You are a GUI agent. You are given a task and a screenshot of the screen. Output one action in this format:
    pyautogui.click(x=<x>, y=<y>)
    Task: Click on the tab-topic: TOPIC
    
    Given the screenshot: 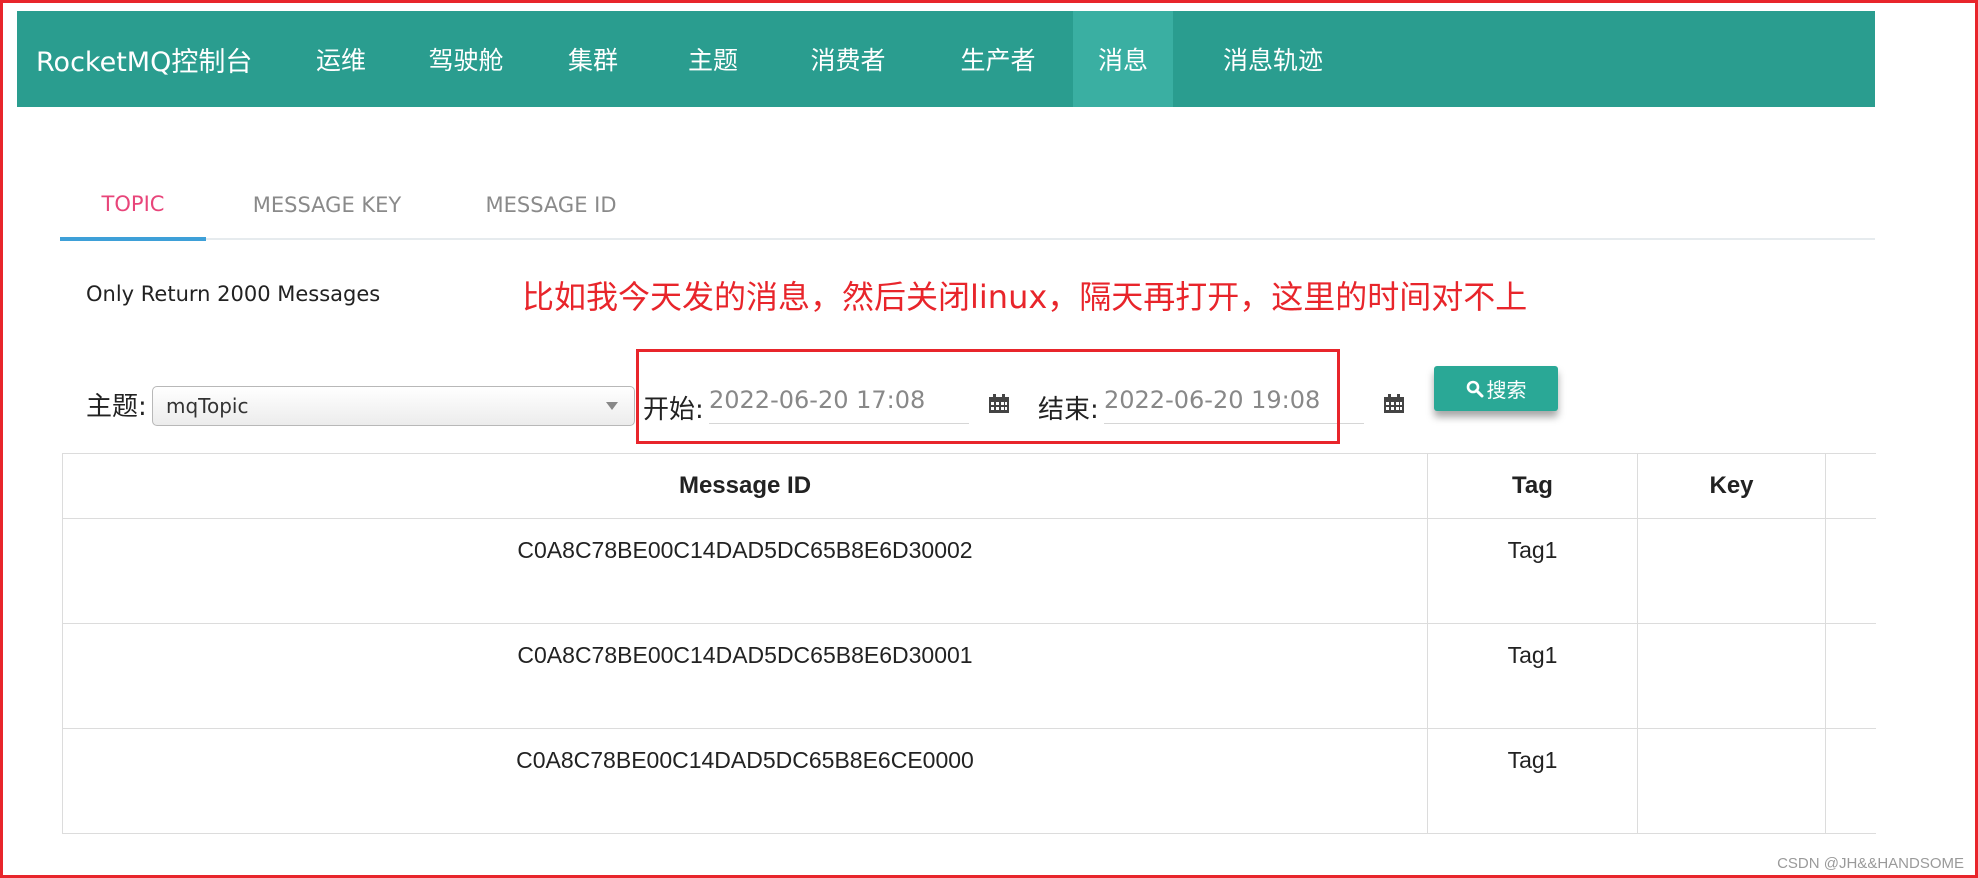 What is the action you would take?
    pyautogui.click(x=133, y=205)
    